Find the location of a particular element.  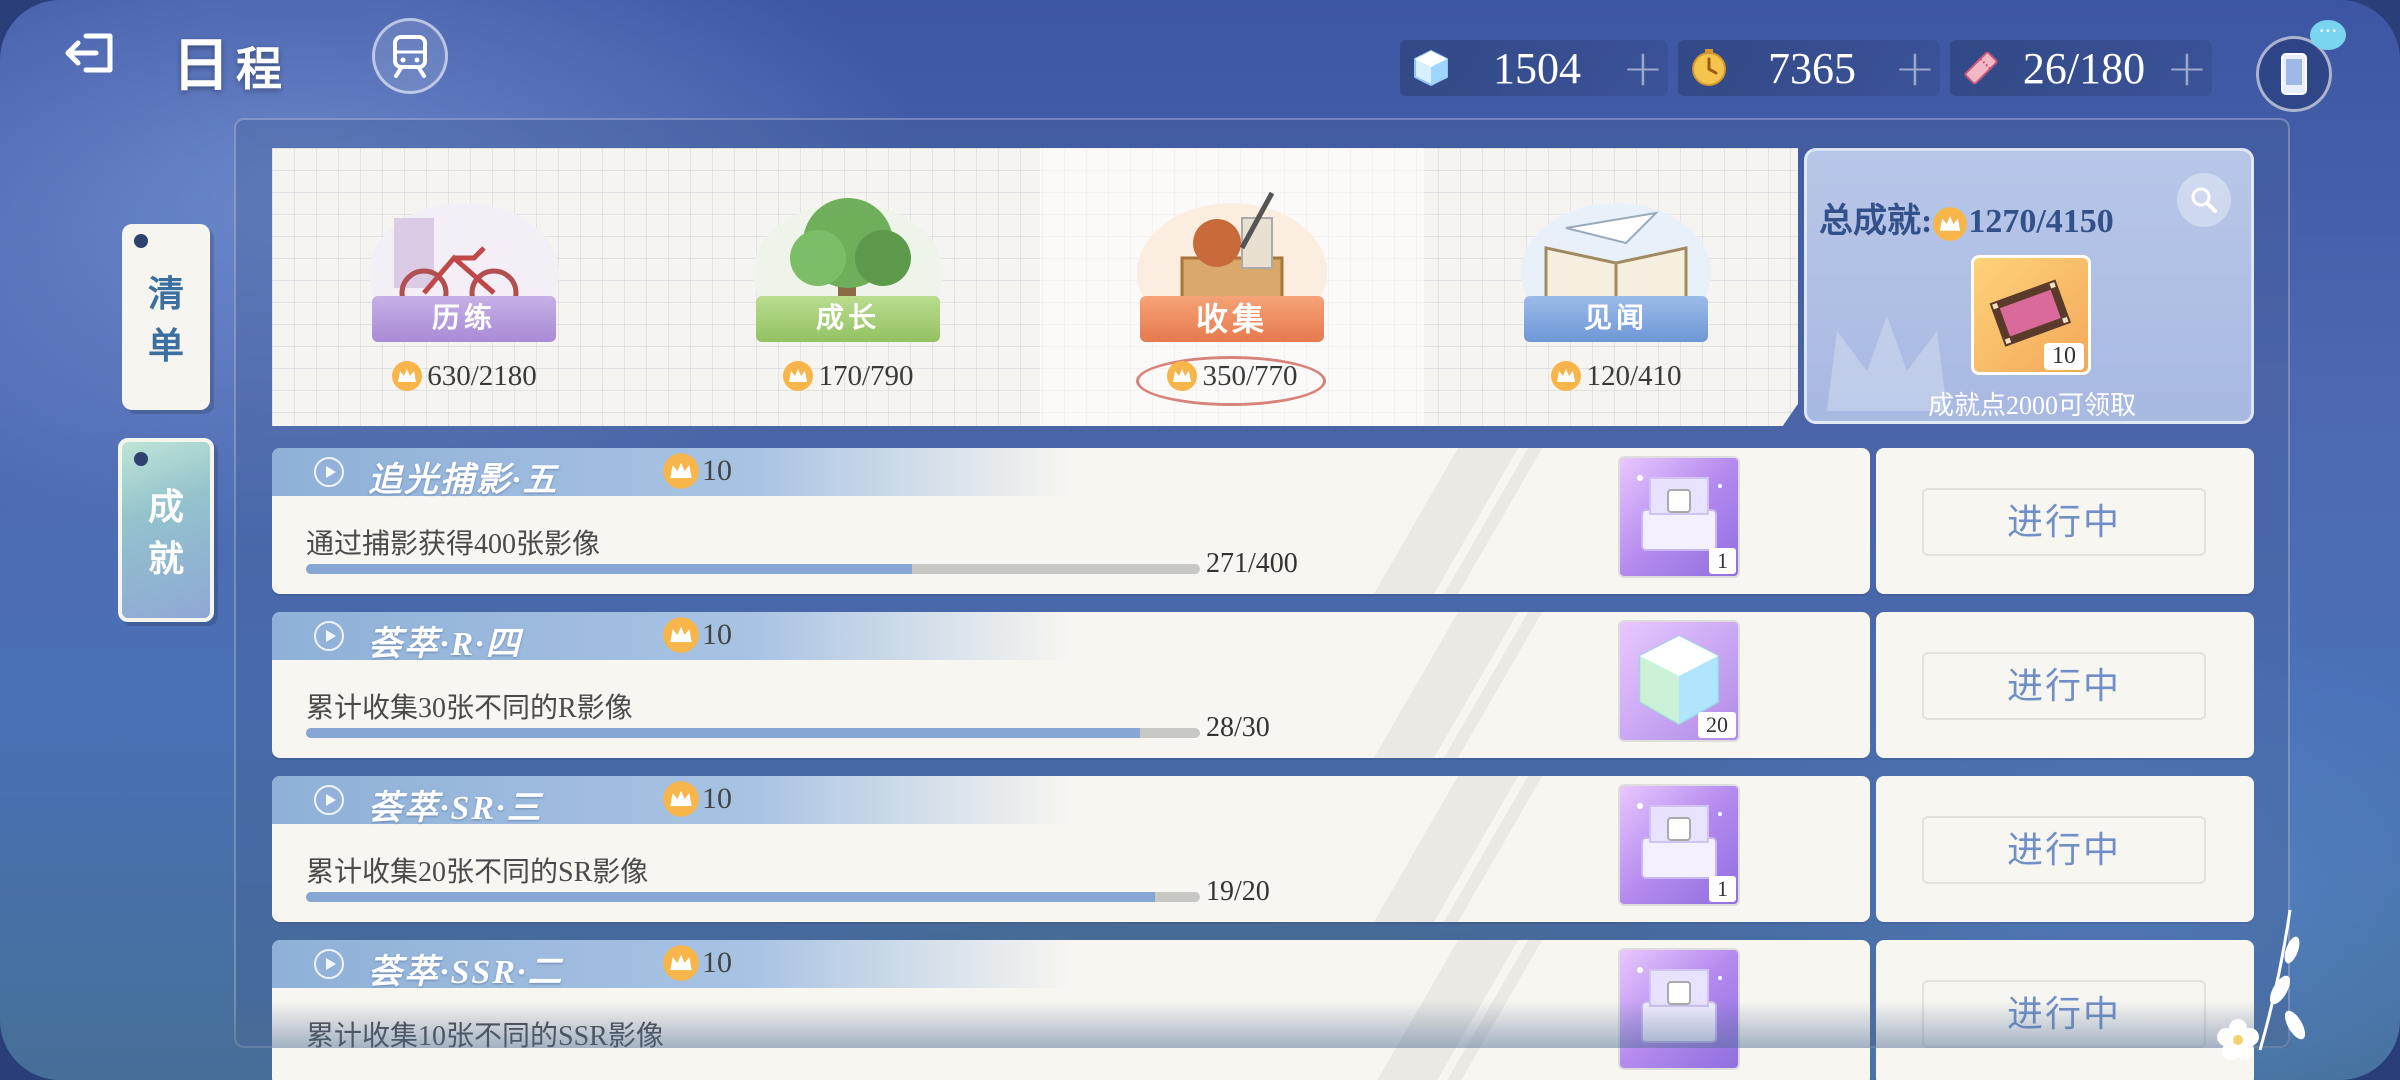

achievement-row: 荟萃·SR·三 10 累计收集20张不同的SR影像 19/20 1 is located at coordinates (1071, 849).